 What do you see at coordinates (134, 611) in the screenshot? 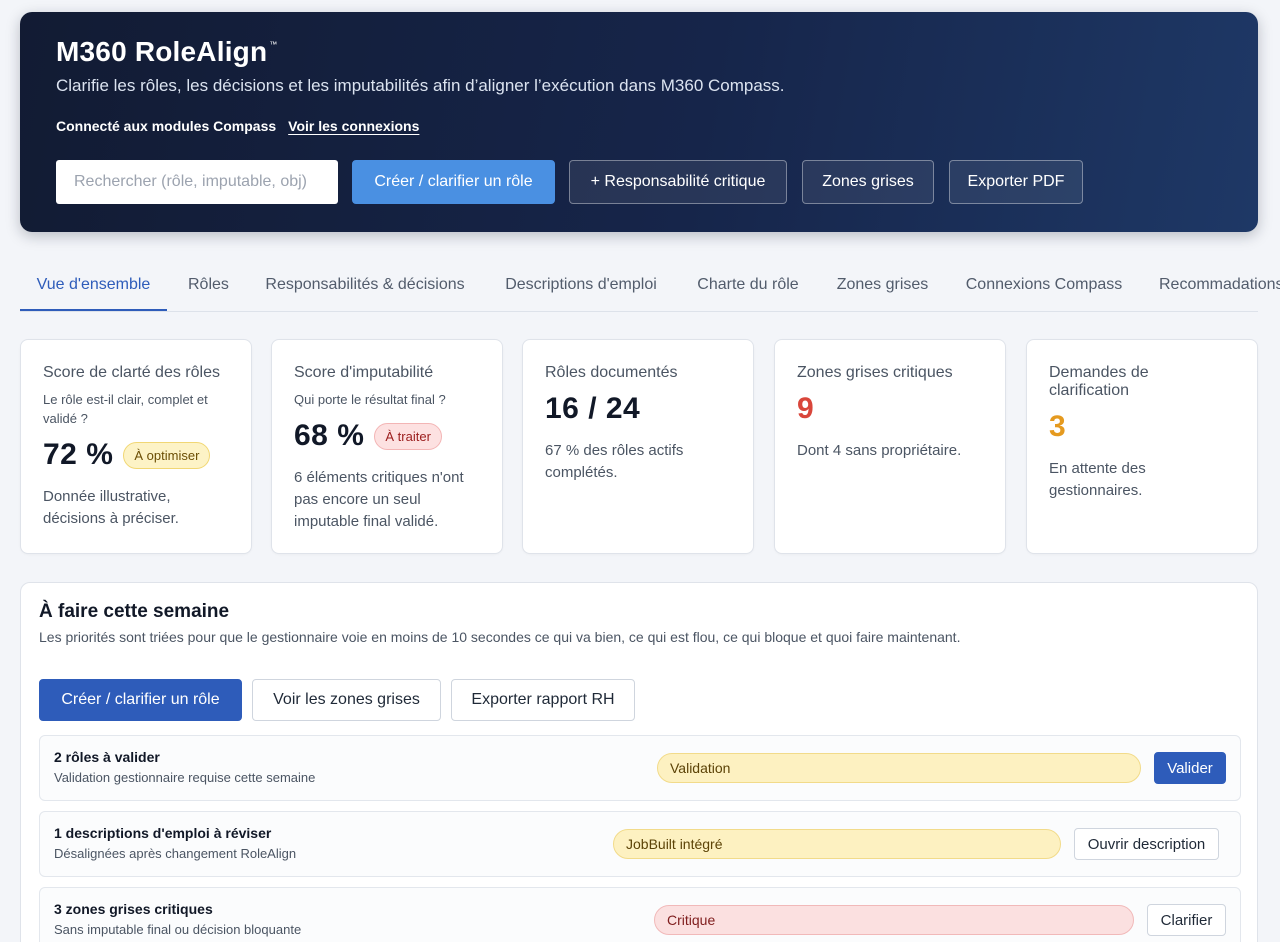
I see `week-title: À faire cette semaine` at bounding box center [134, 611].